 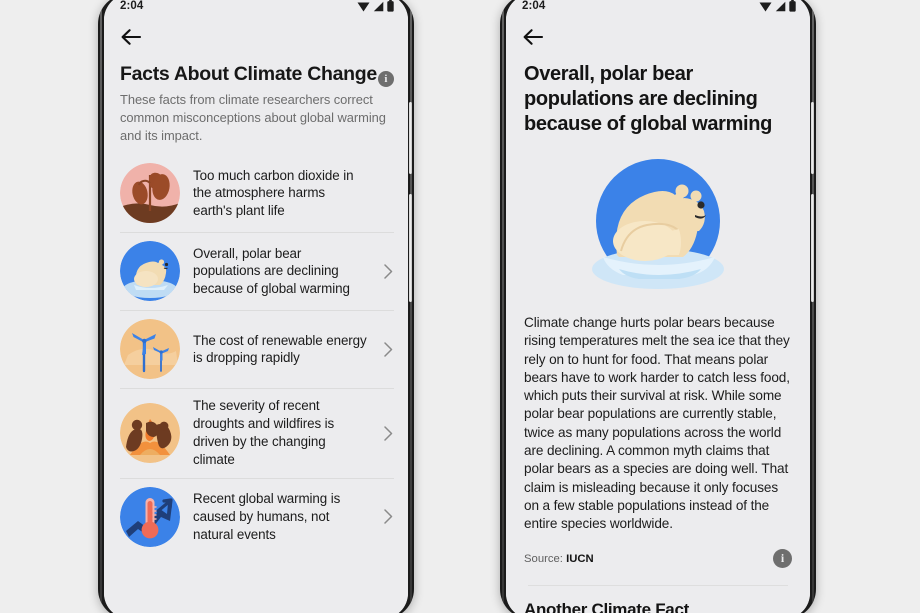 I want to click on hero-illustration-wrapper, so click(x=658, y=228).